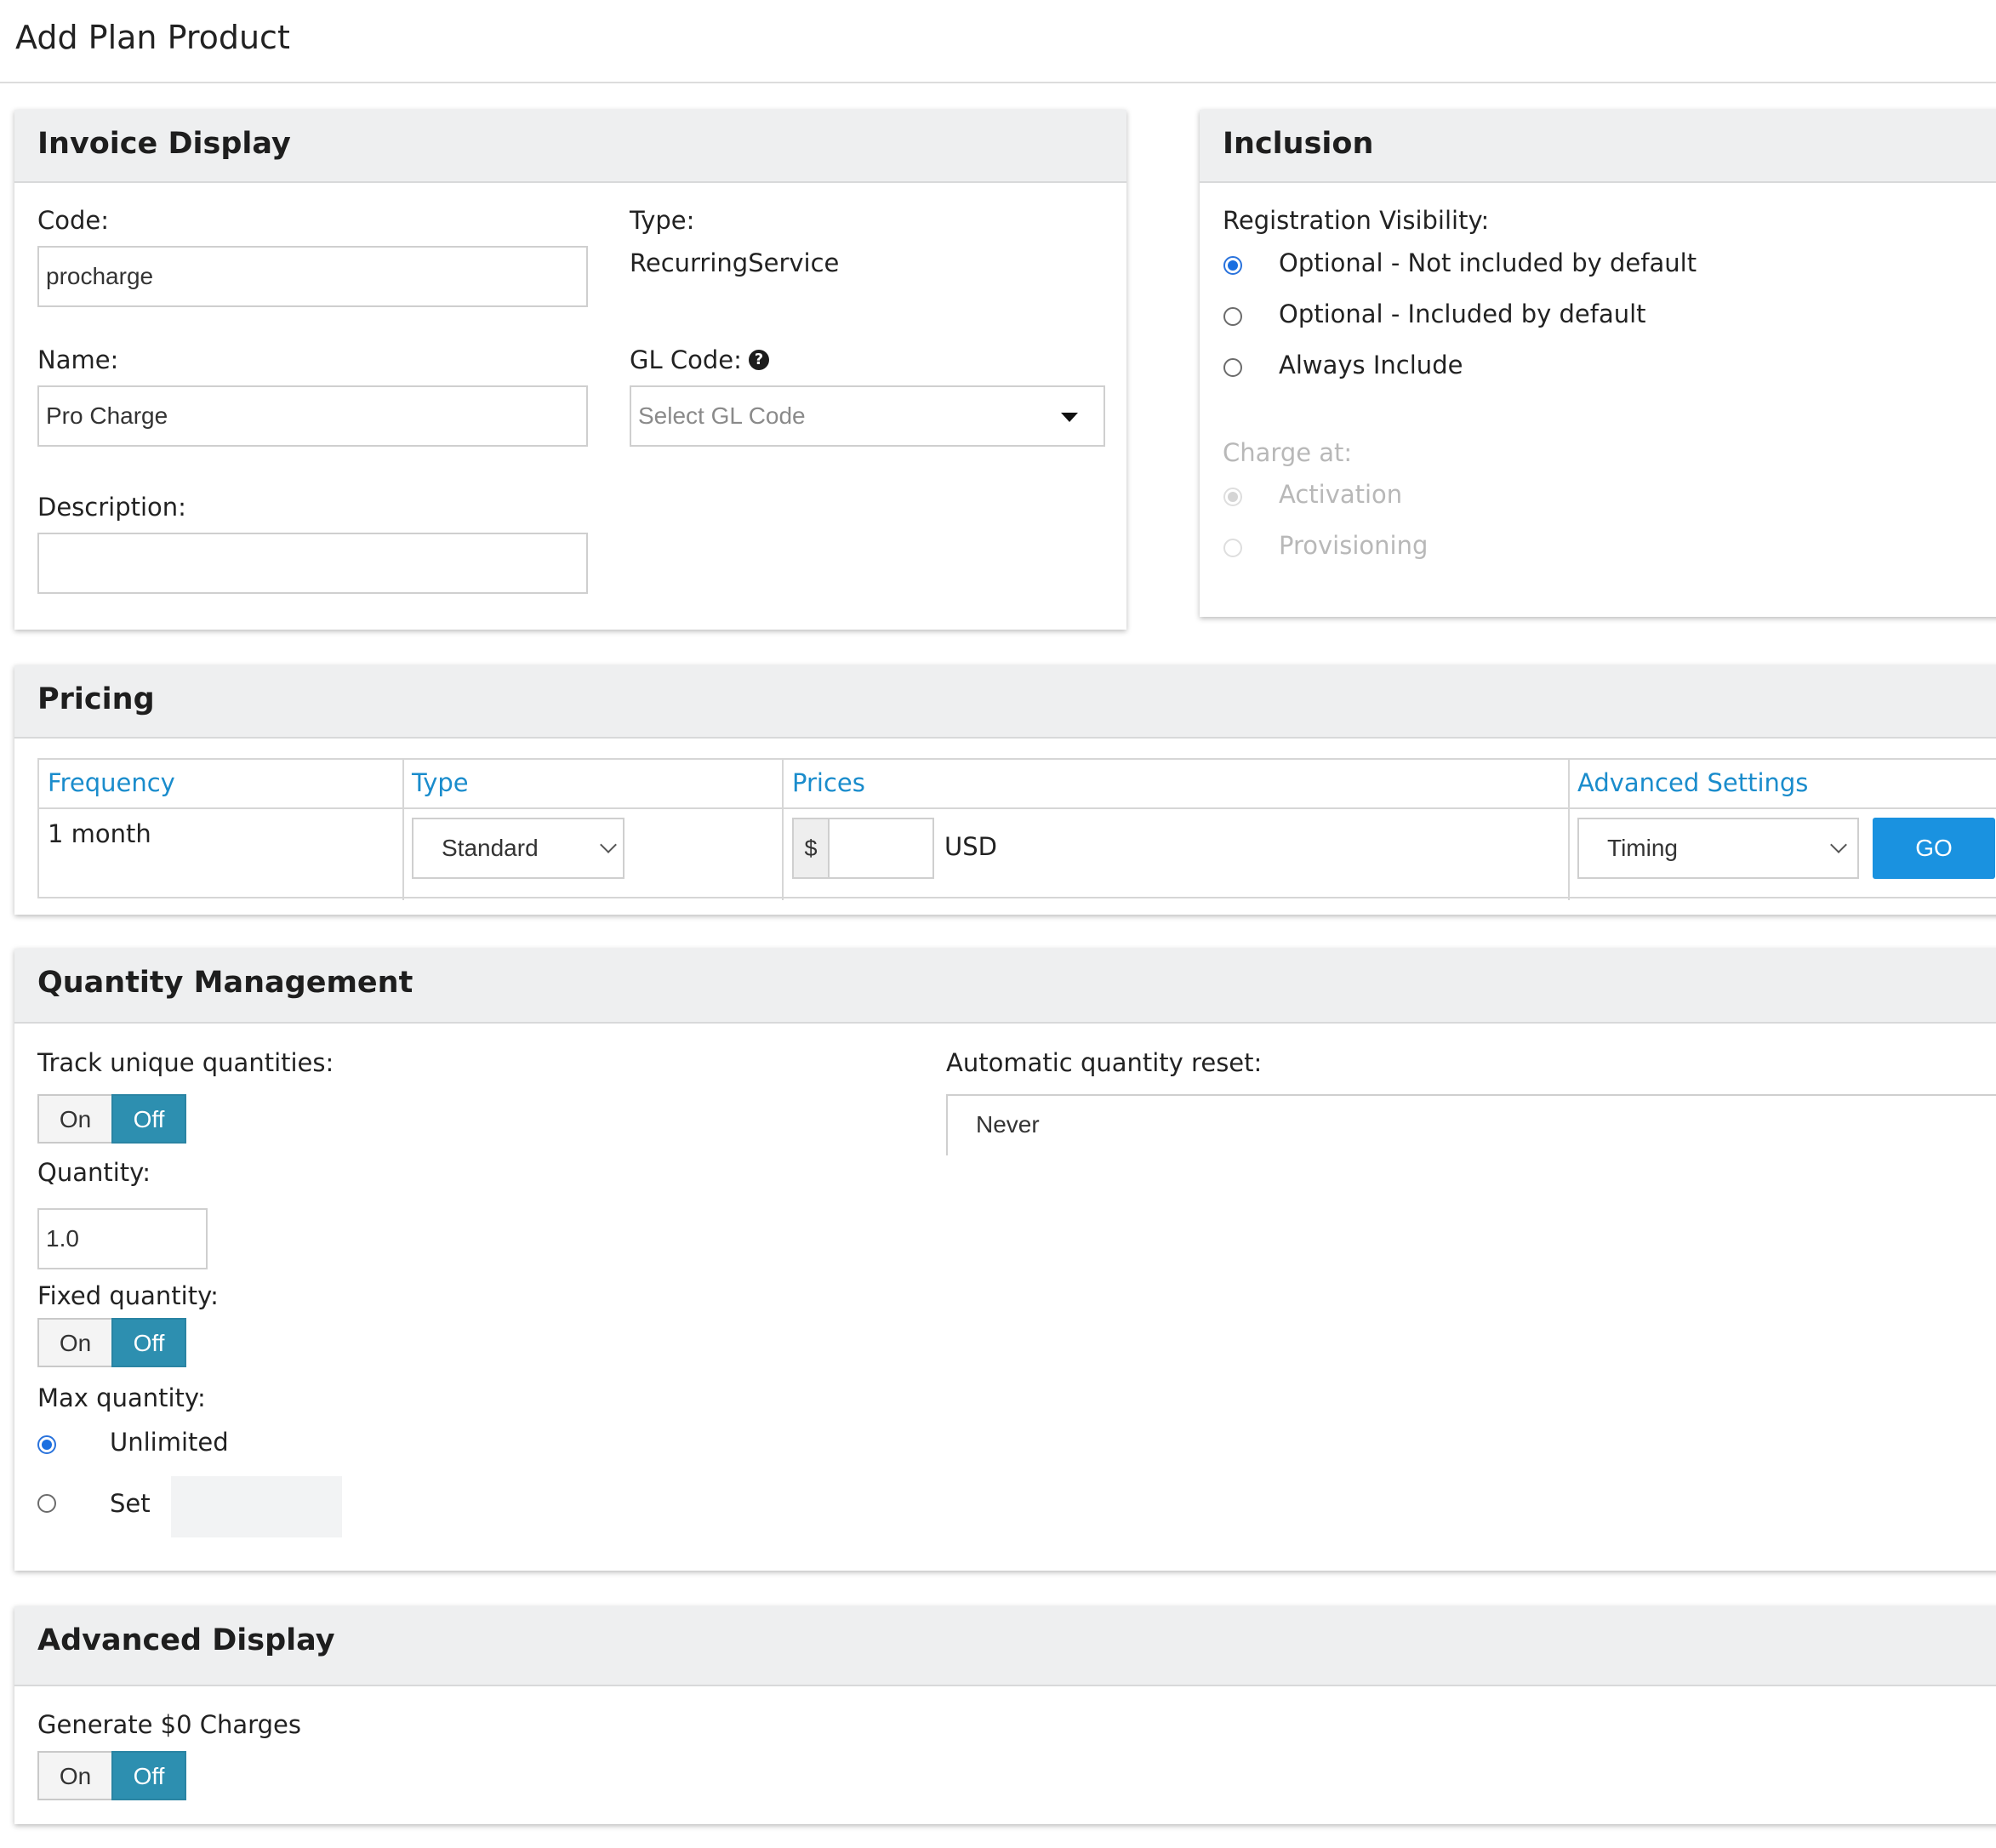 The width and height of the screenshot is (1996, 1848). Describe the element at coordinates (1232, 497) in the screenshot. I see `radio-activation` at that location.